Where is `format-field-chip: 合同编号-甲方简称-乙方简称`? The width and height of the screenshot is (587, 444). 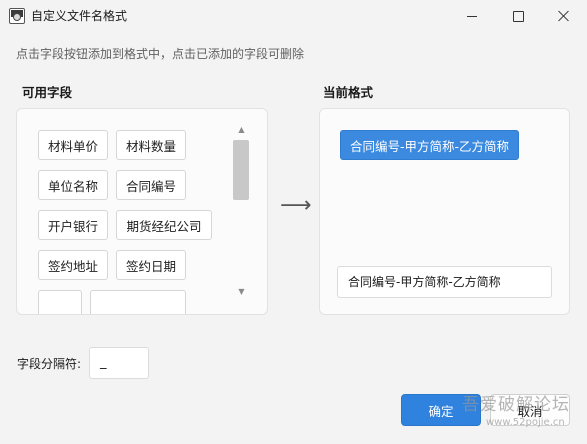
format-field-chip: 合同编号-甲方简称-乙方简称 is located at coordinates (430, 145).